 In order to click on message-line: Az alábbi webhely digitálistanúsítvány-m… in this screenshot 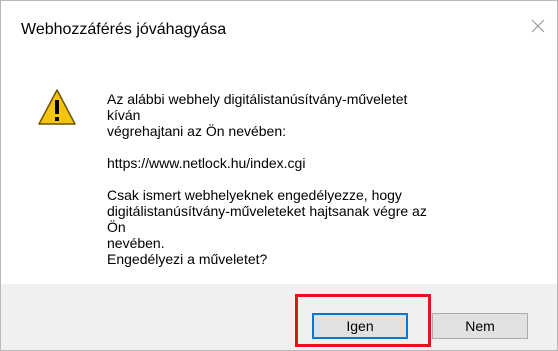, I will do `click(257, 107)`.